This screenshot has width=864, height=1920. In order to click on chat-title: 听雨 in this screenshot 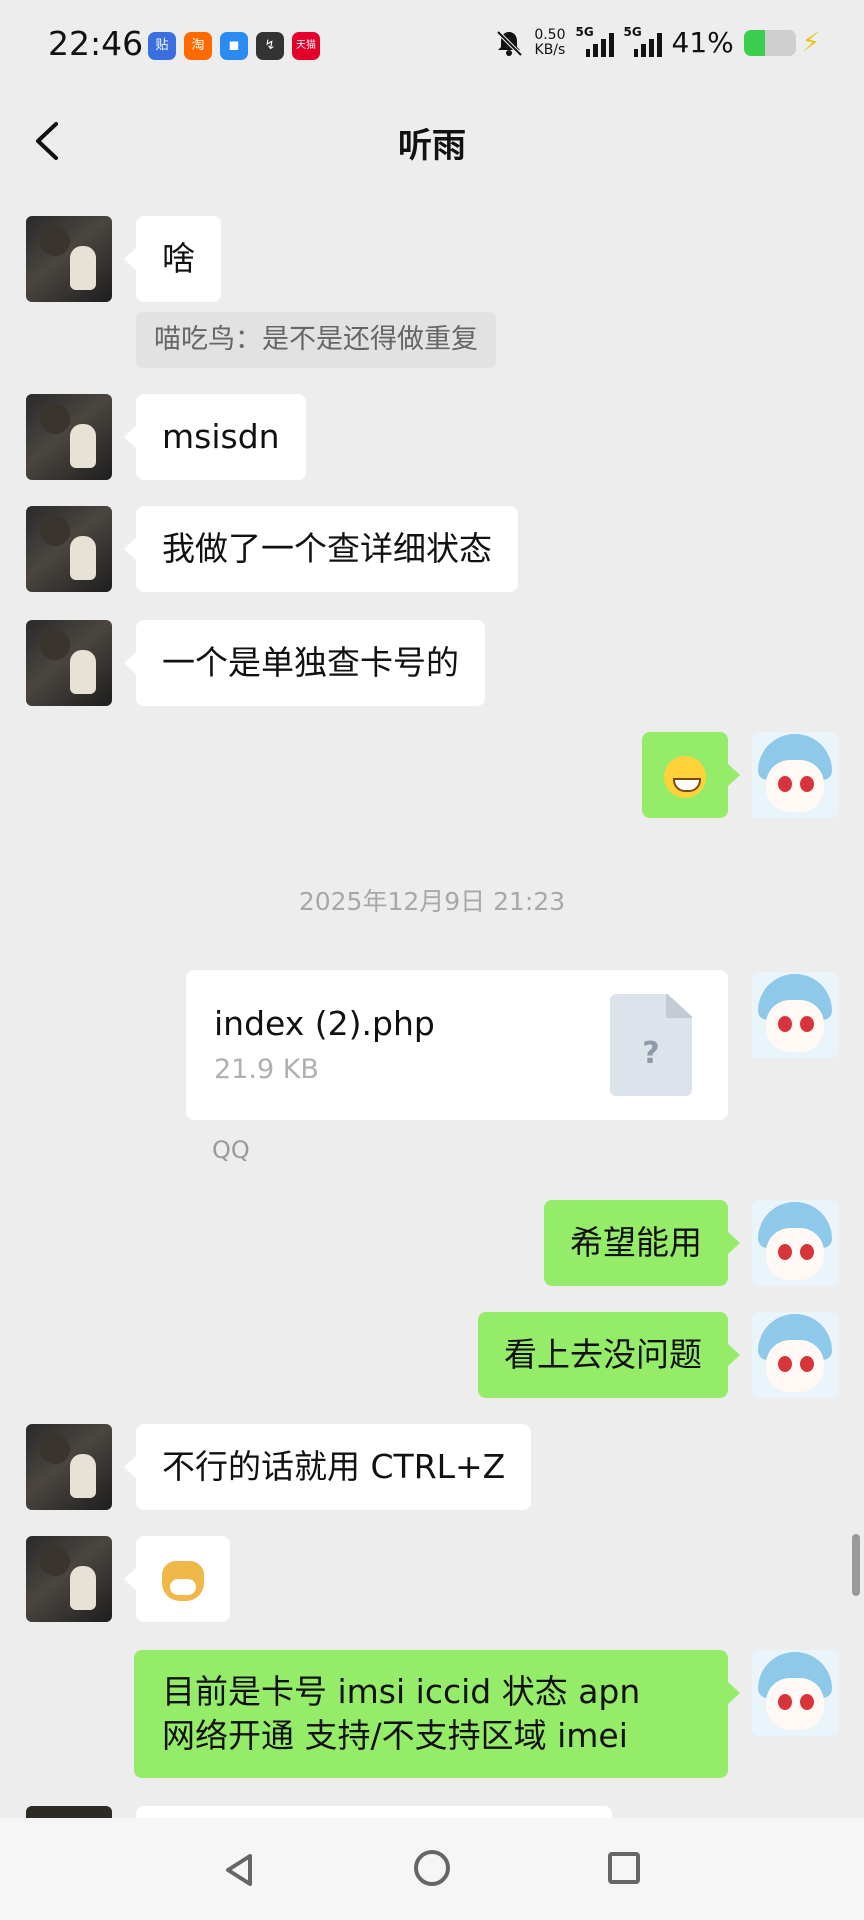, I will do `click(432, 142)`.